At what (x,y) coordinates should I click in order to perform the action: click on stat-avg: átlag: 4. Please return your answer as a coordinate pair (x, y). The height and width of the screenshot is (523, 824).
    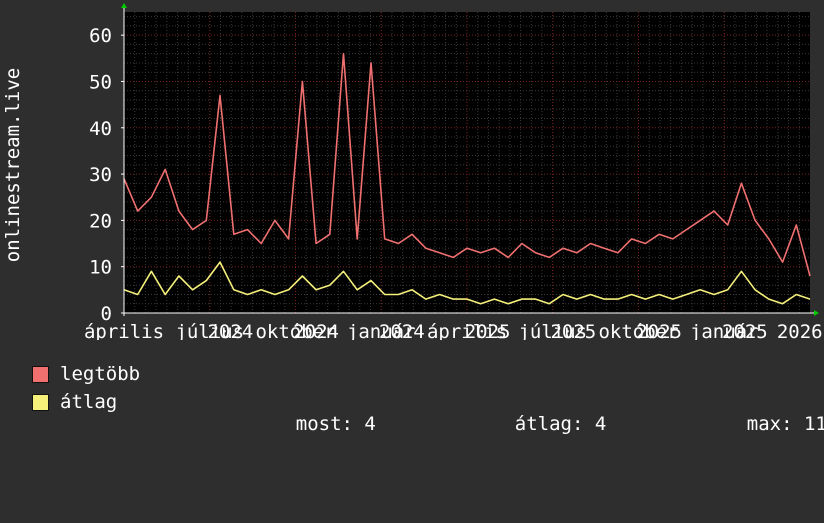
    Looking at the image, I should click on (538, 424).